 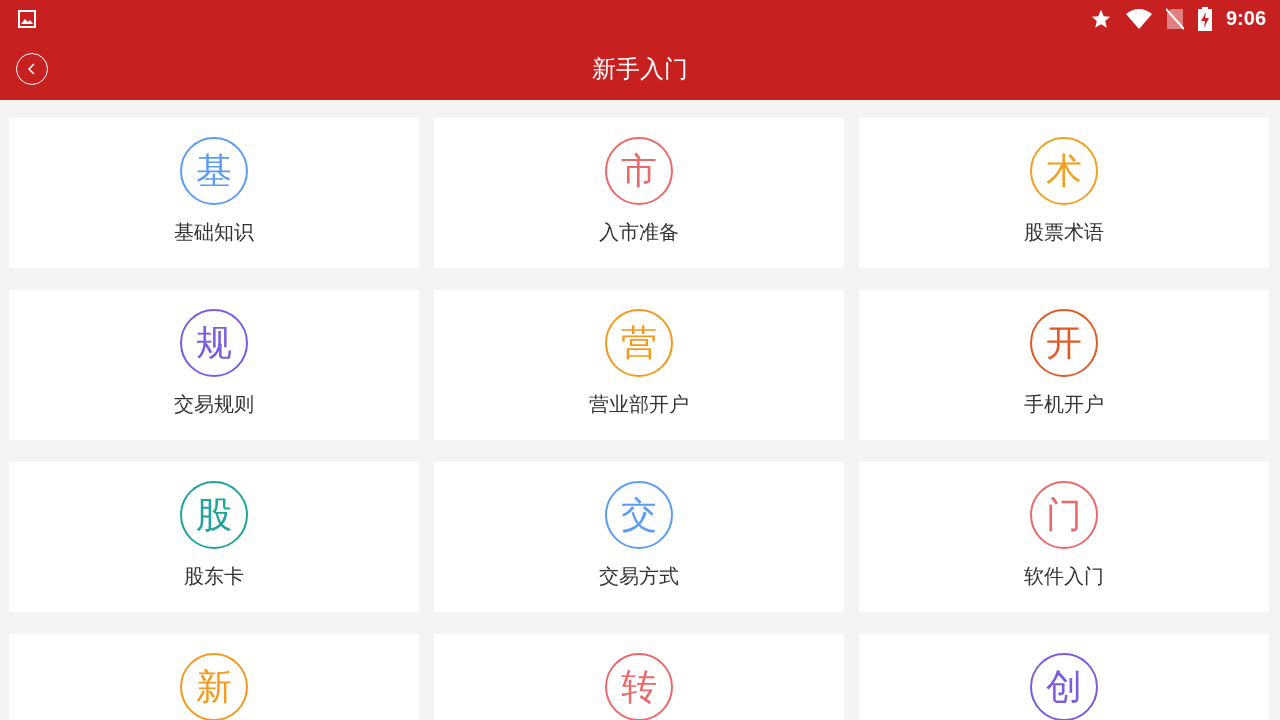 What do you see at coordinates (214, 171) in the screenshot?
I see `category-badge: 基` at bounding box center [214, 171].